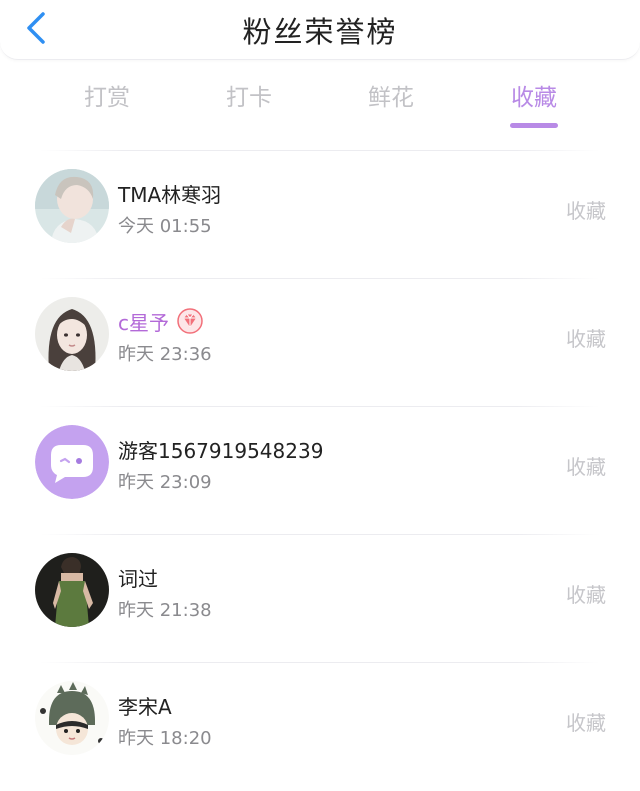 The height and width of the screenshot is (791, 640). I want to click on avatar-green-dress-image, so click(72, 590).